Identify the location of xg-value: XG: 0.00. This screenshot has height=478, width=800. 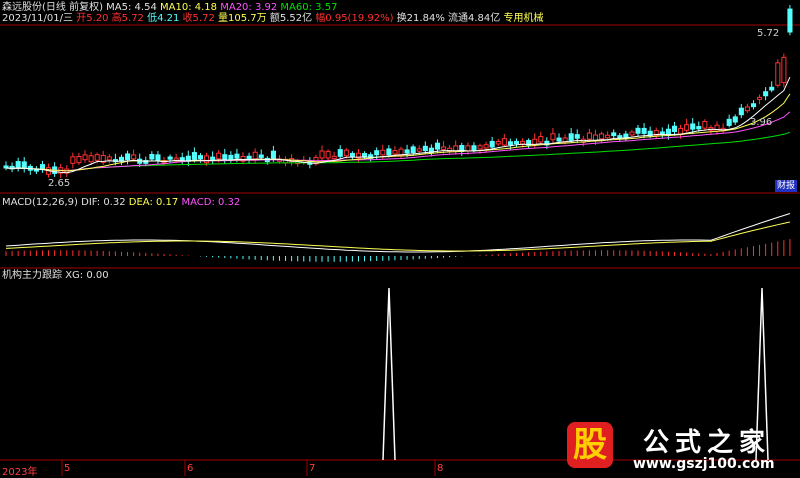
(87, 275).